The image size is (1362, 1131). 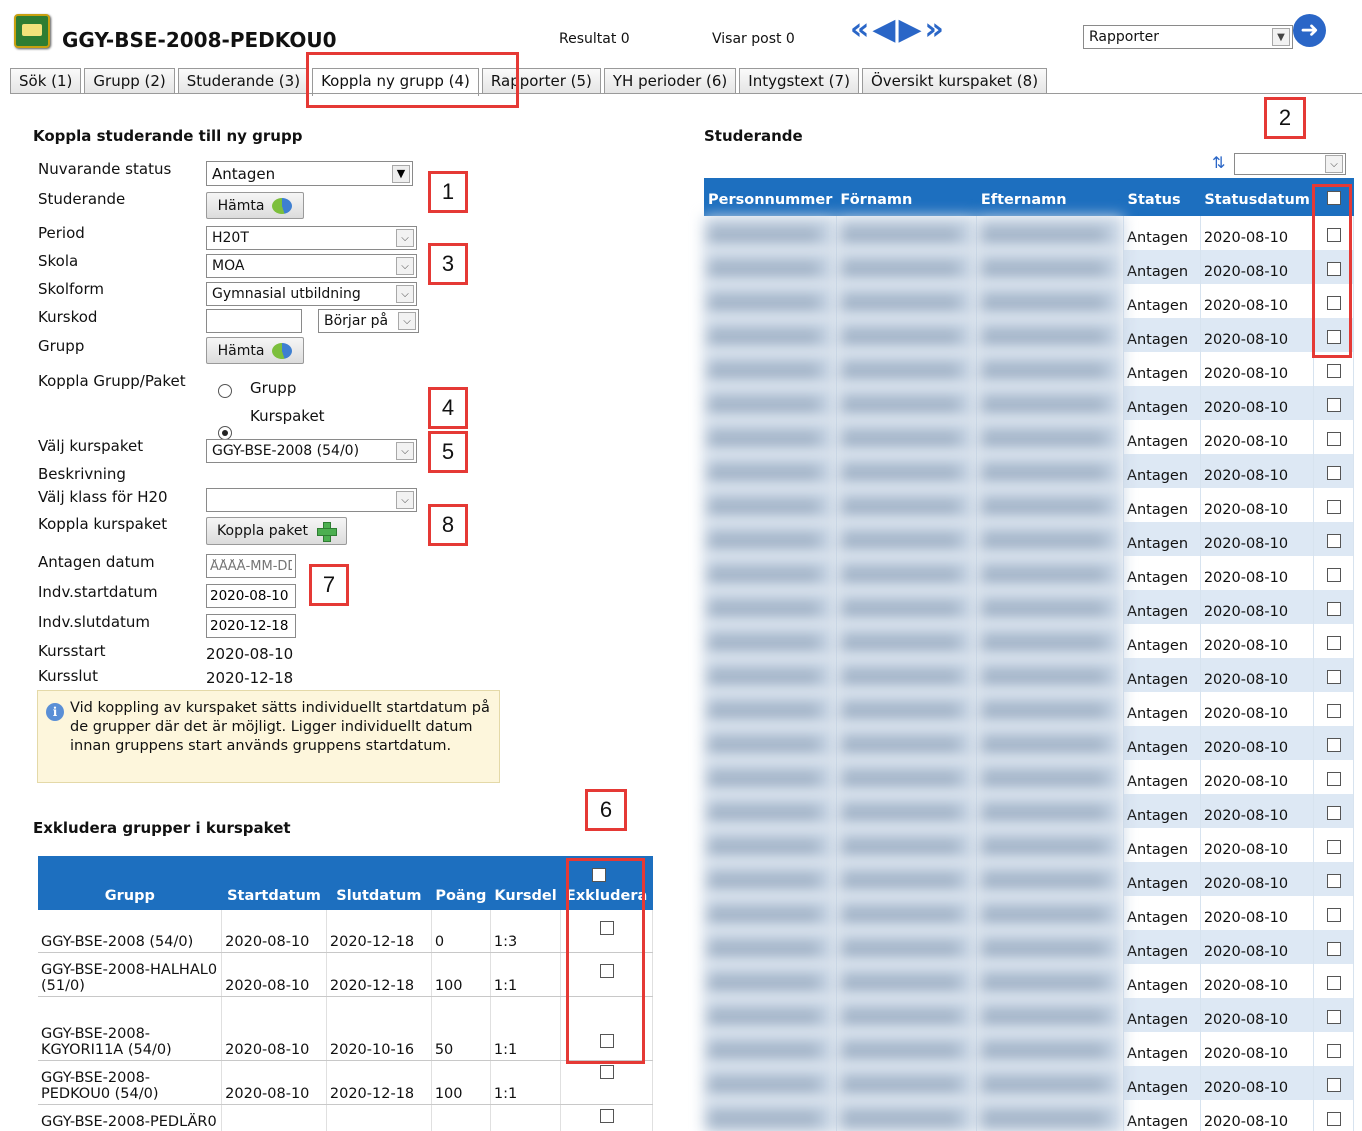 I want to click on kurspaket-select: GGY-BSE-2008 (54/0) ⌵, so click(x=311, y=451).